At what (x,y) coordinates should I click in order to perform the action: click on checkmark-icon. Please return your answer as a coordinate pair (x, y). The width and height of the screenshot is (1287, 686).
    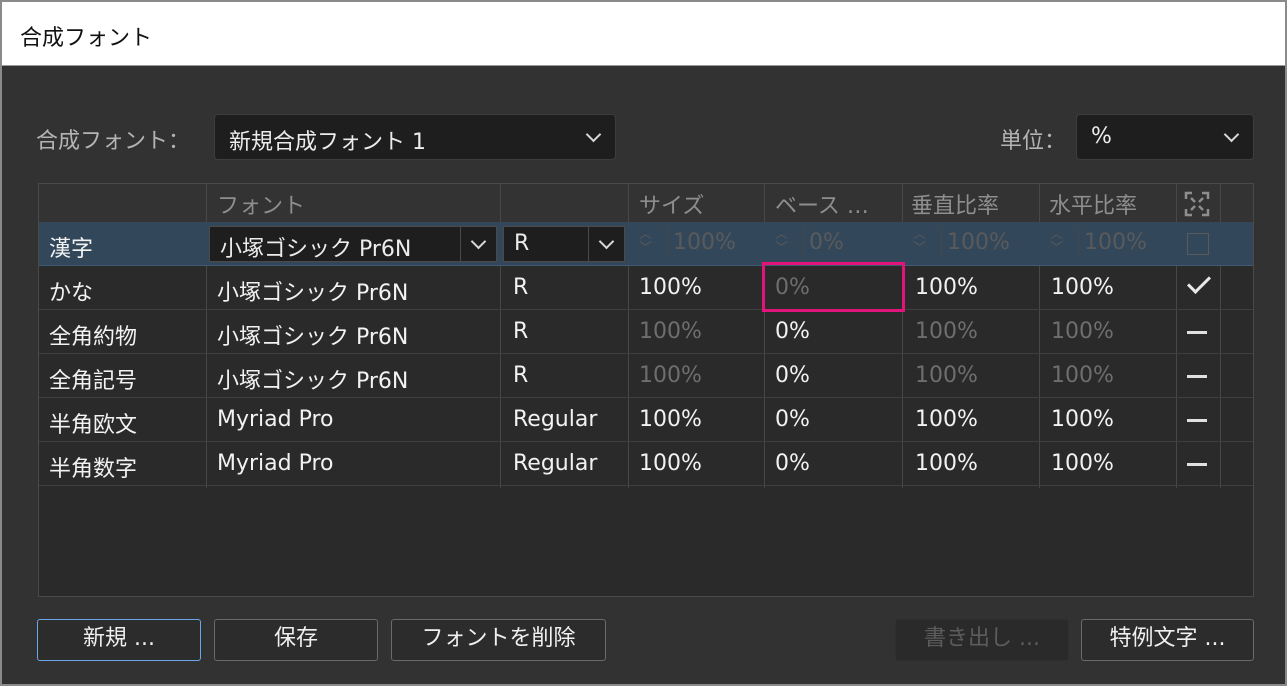
    Looking at the image, I should click on (1199, 282).